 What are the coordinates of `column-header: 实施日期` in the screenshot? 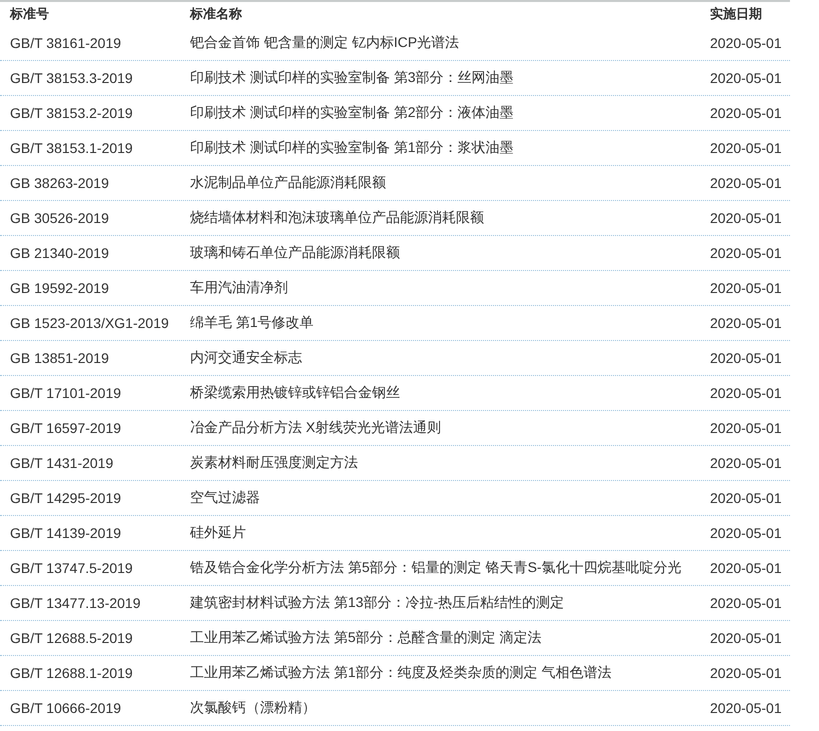 It's located at (736, 14).